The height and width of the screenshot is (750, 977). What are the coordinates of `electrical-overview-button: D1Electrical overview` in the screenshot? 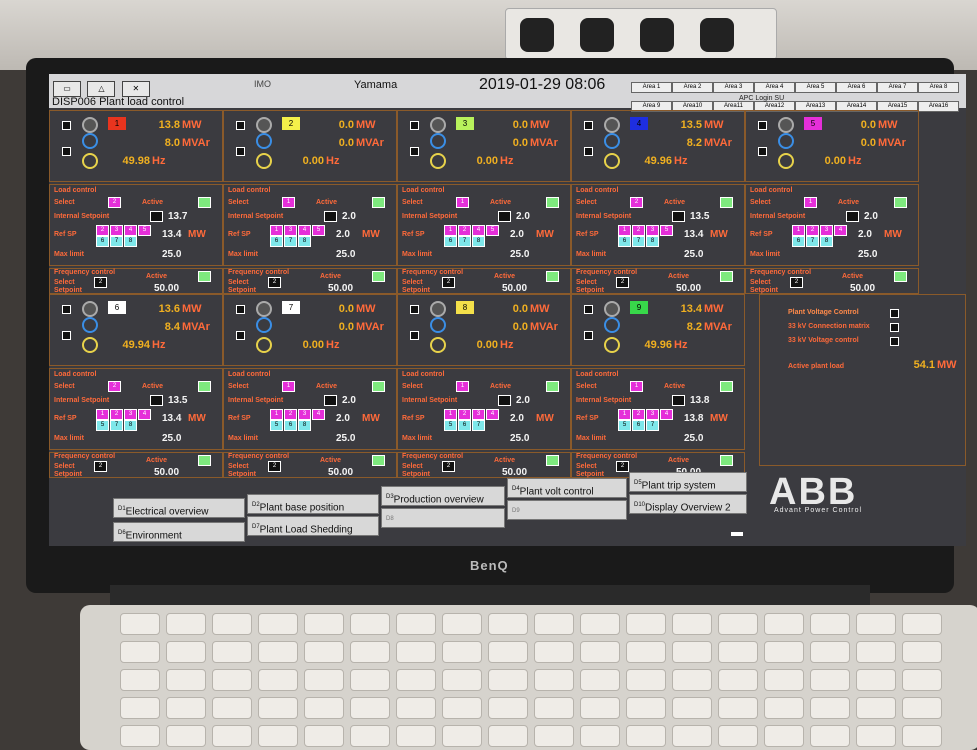 It's located at (179, 508).